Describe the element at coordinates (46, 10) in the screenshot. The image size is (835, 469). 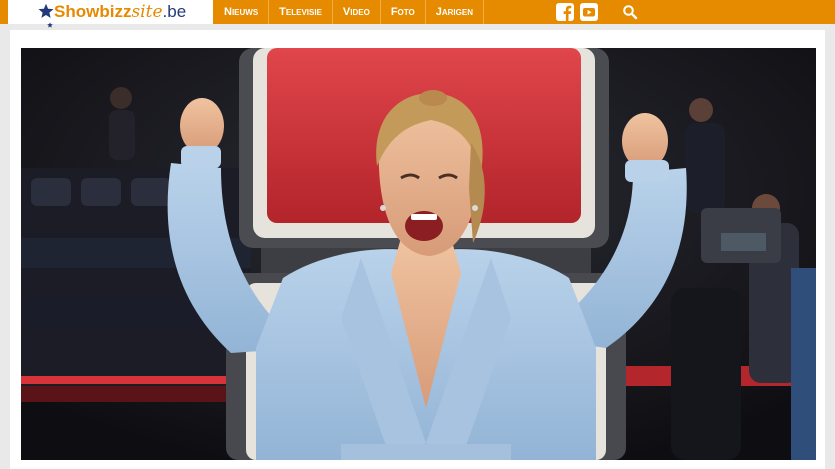
I see `star-icon` at that location.